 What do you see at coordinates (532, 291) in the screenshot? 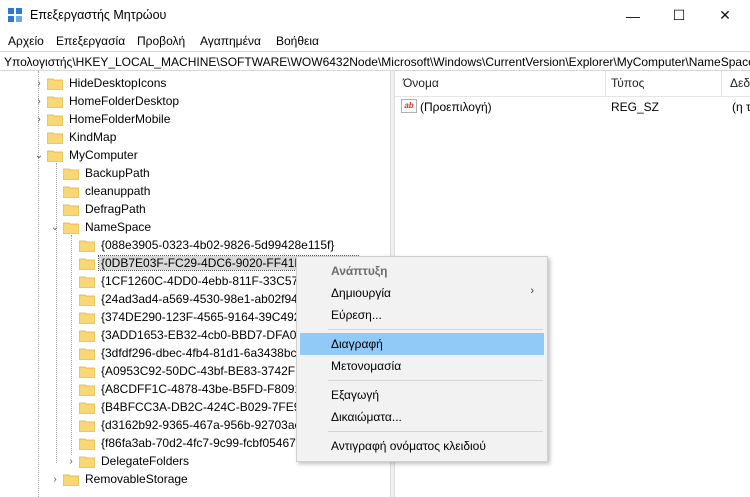
I see `submenu-arrow-icon: ›` at bounding box center [532, 291].